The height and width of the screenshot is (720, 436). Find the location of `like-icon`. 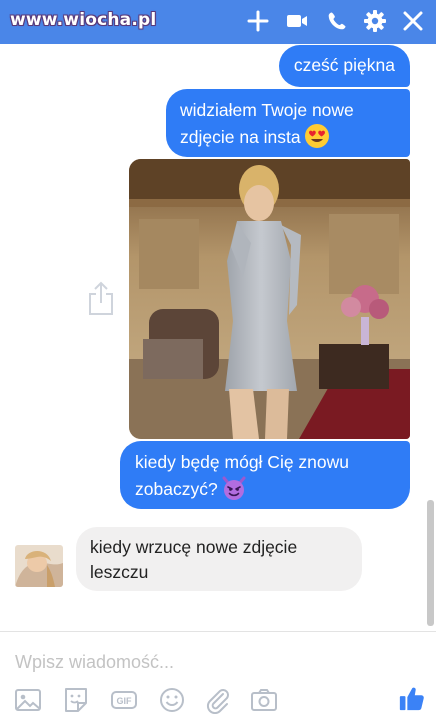

like-icon is located at coordinates (413, 699).